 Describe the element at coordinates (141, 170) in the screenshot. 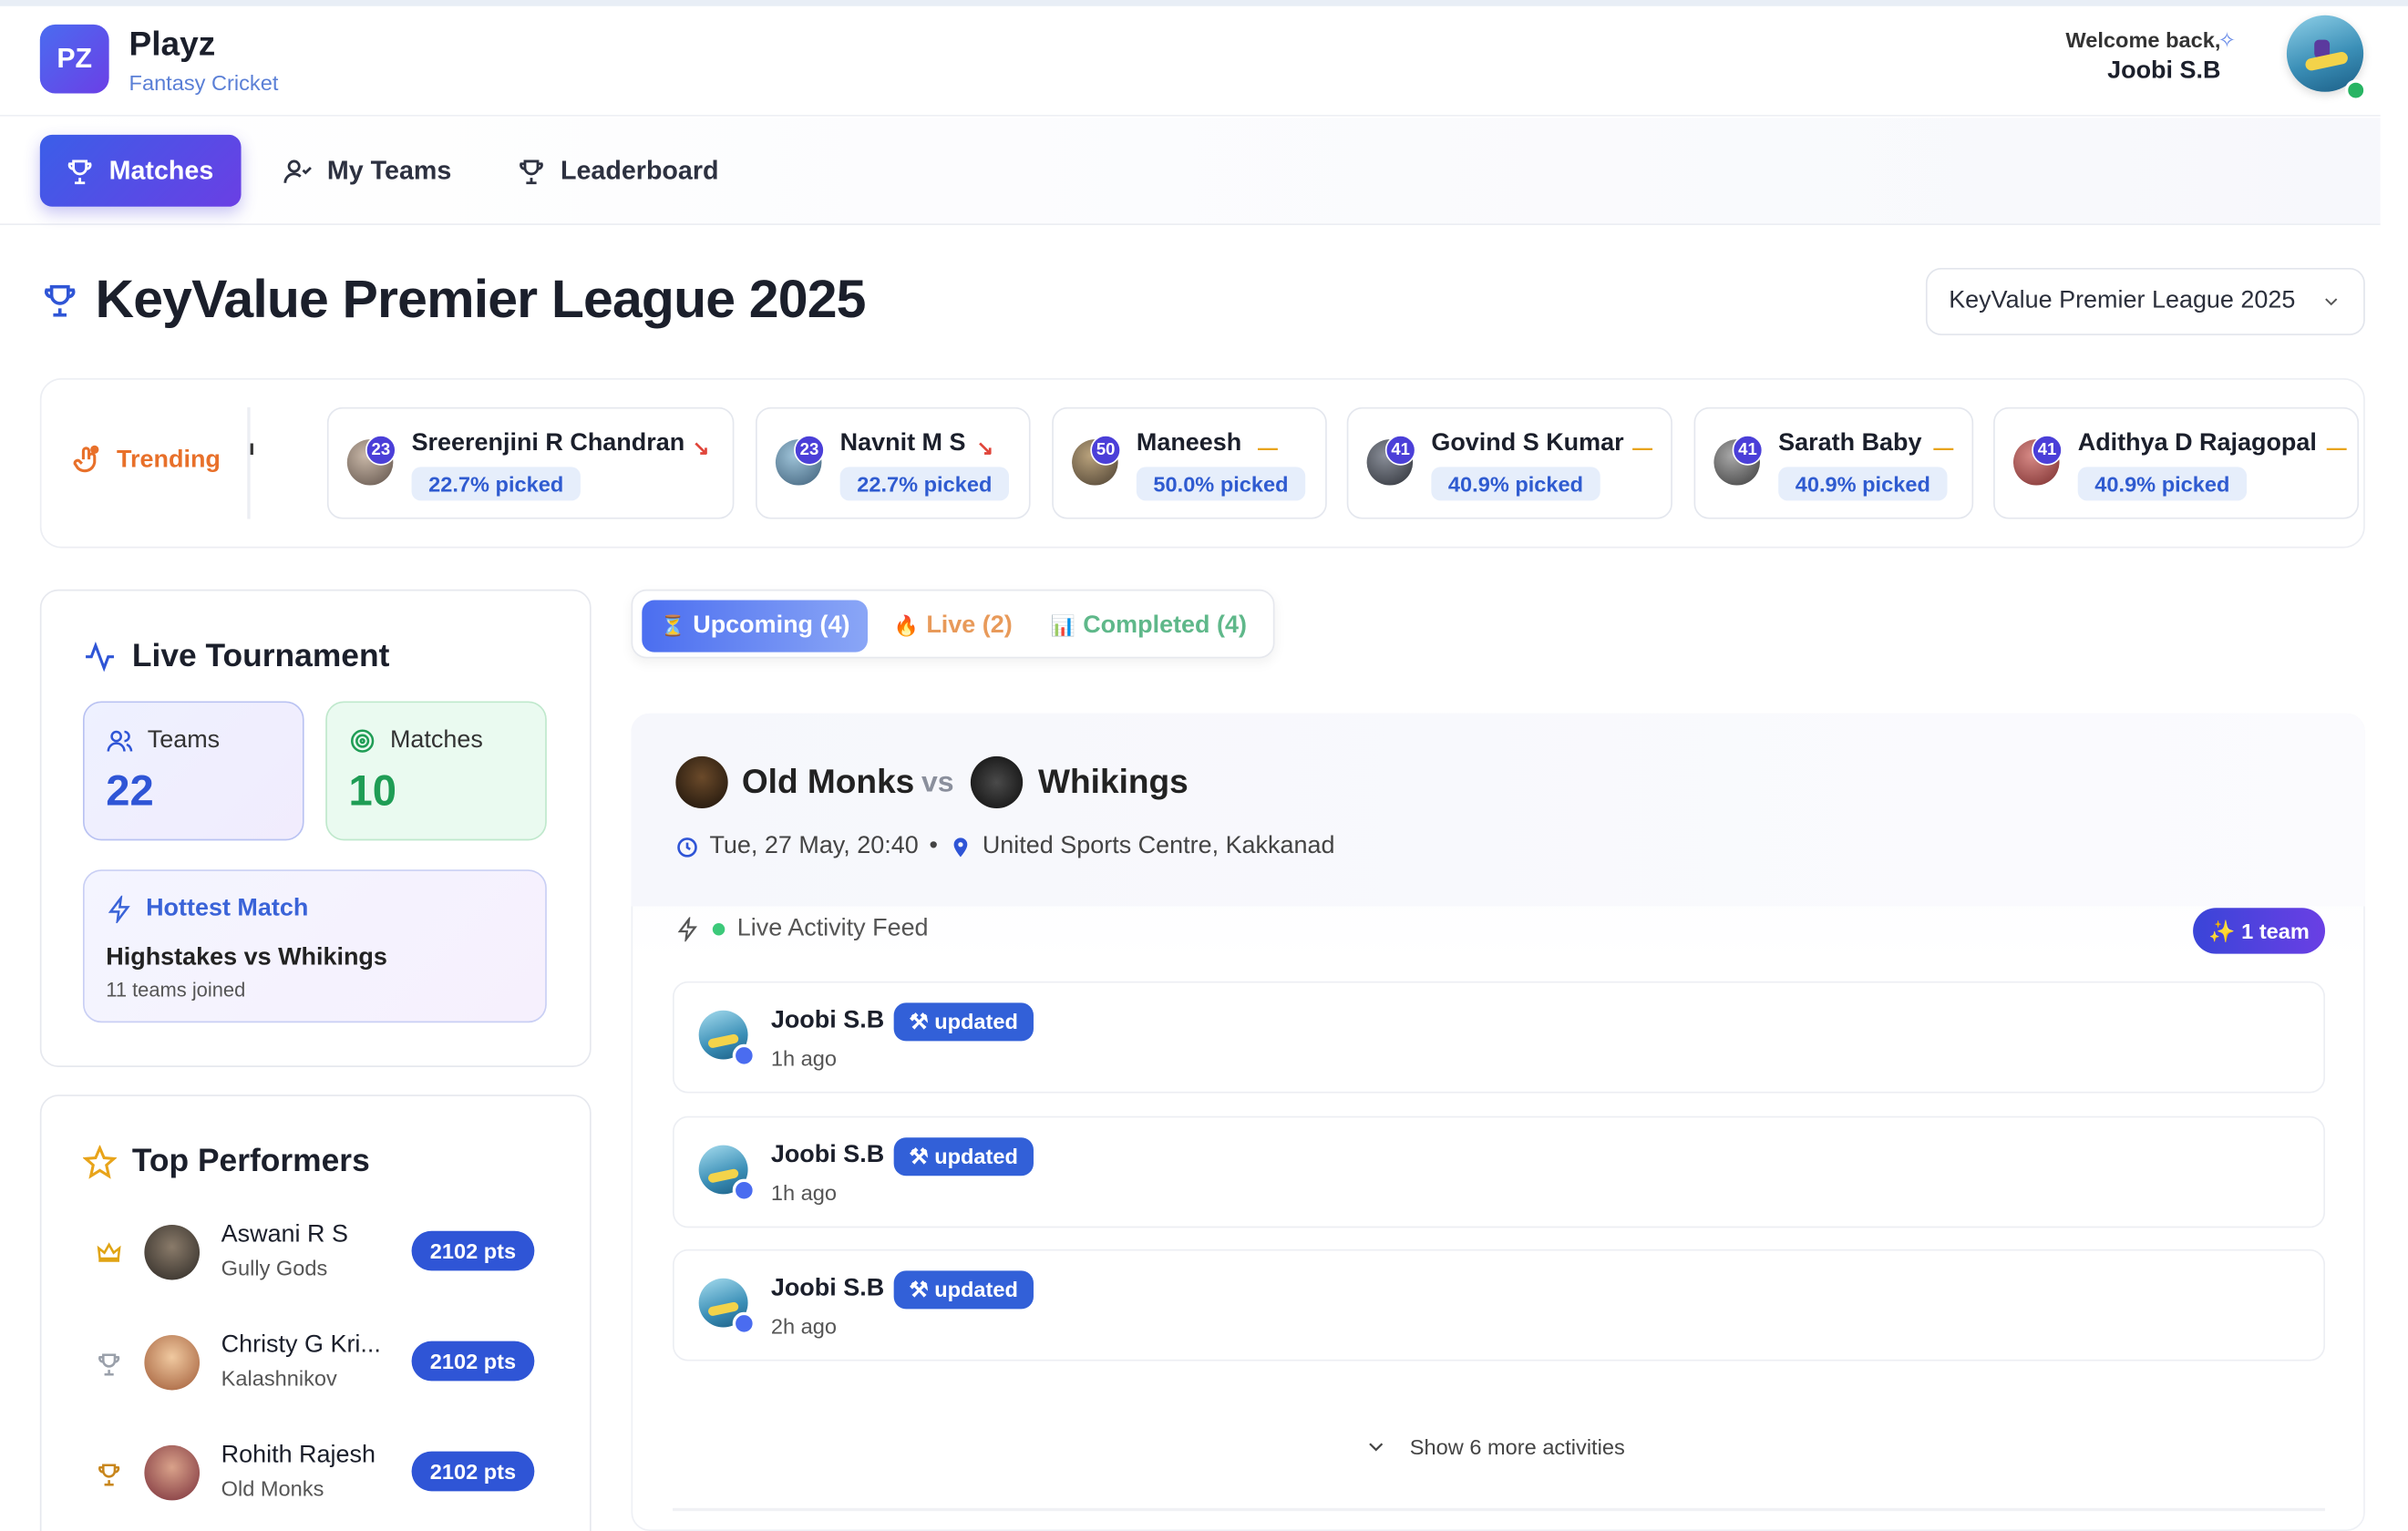

I see `nav-matches: Matches` at that location.